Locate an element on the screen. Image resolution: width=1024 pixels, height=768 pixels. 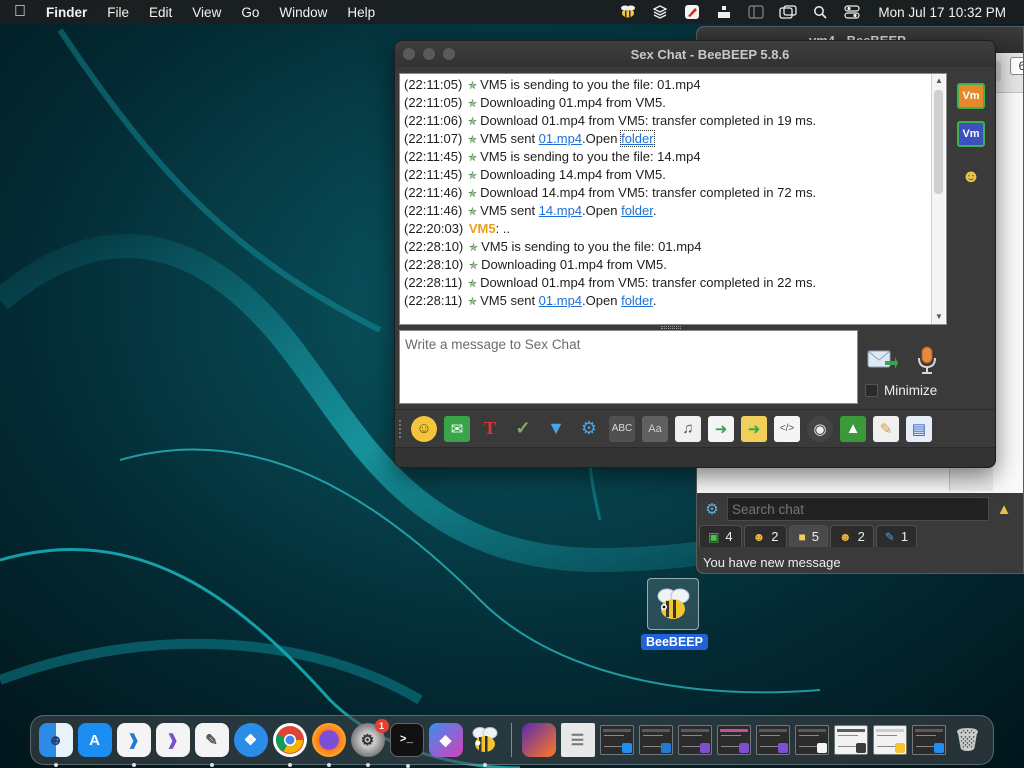
textedit-dock-icon: ✎ is located at coordinates (211, 745).